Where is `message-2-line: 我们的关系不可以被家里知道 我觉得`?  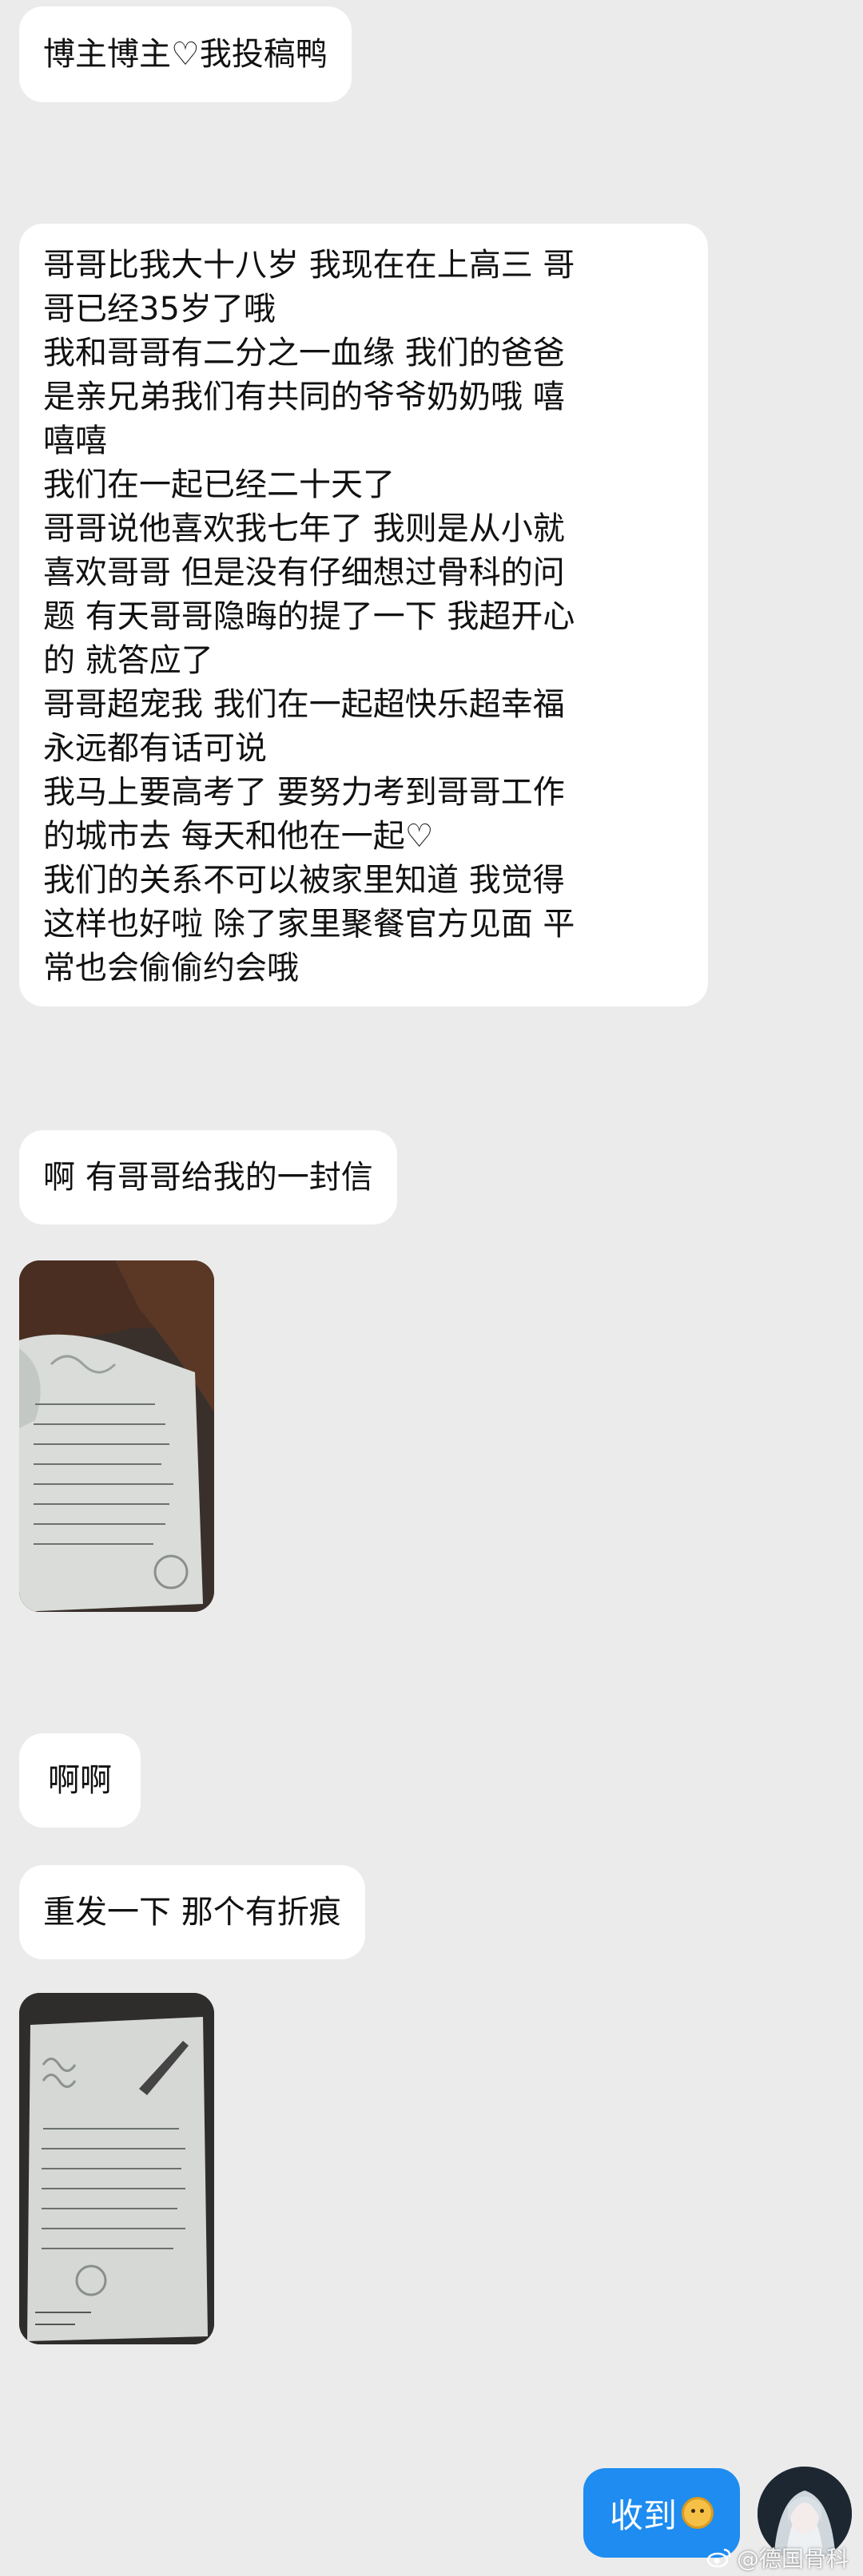 message-2-line: 我们的关系不可以被家里知道 我觉得 is located at coordinates (304, 880).